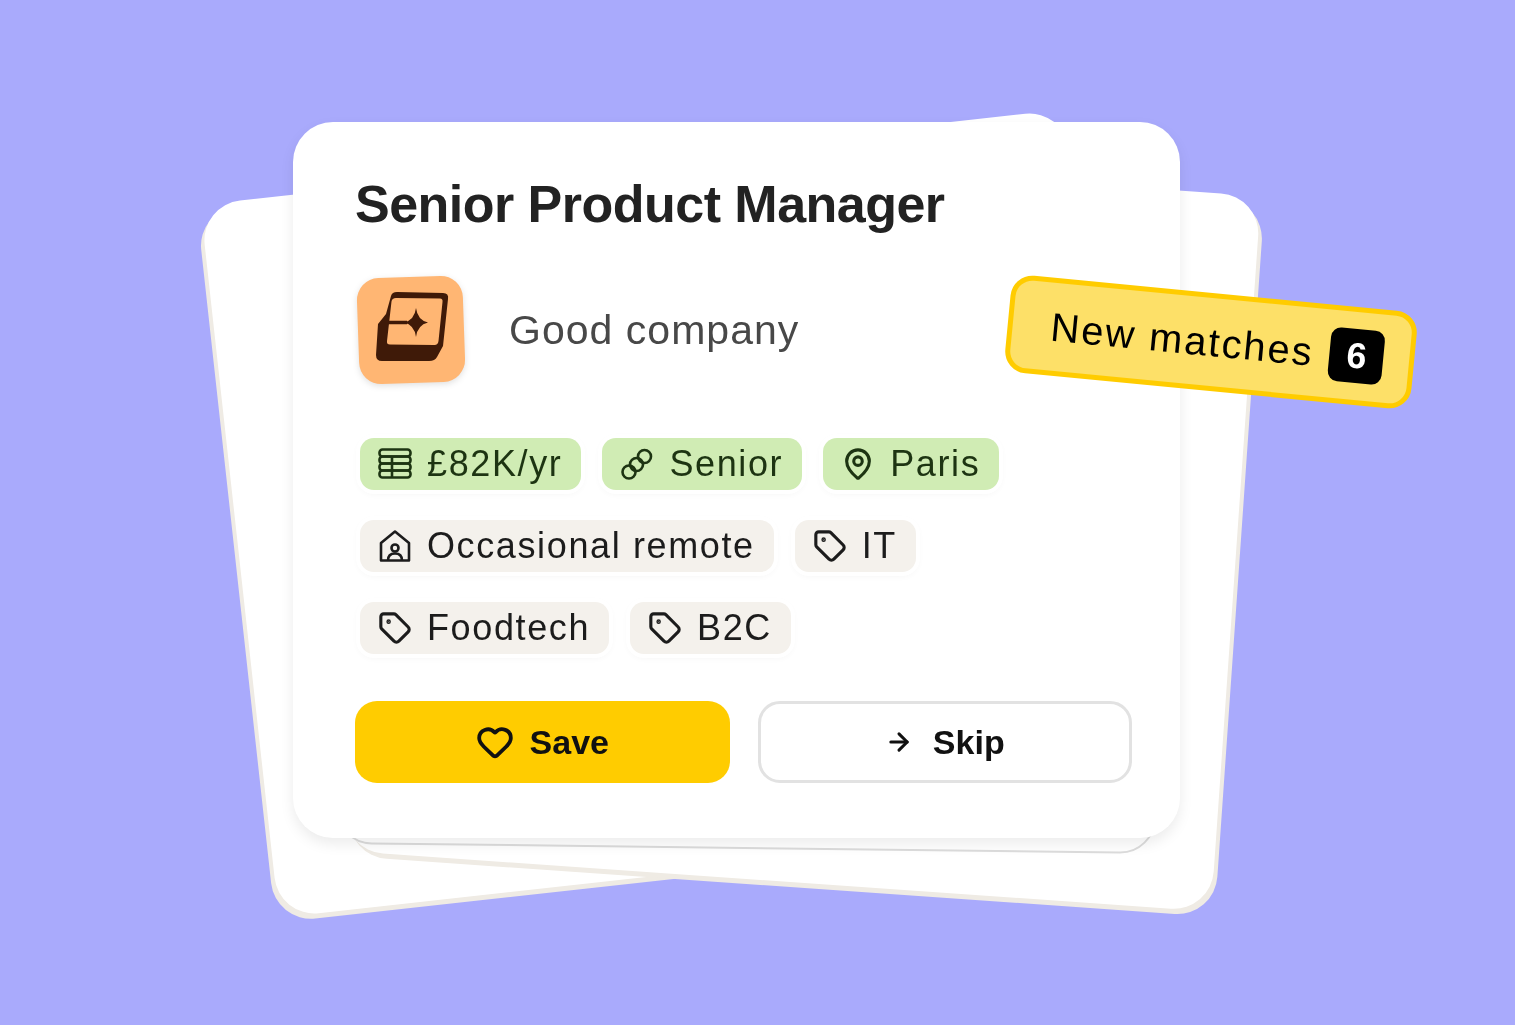  I want to click on house-person-icon, so click(395, 546).